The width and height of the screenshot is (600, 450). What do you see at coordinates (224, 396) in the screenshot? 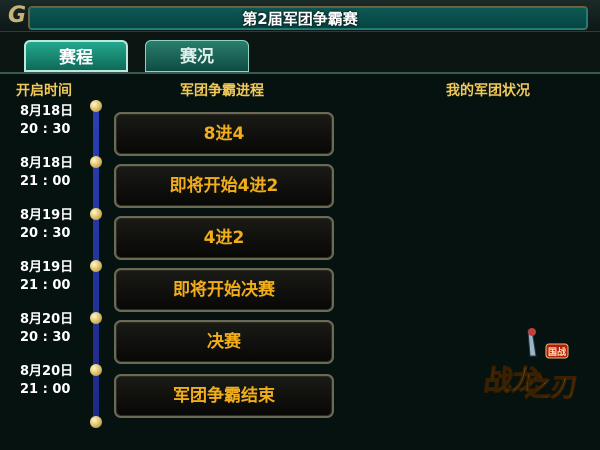
I see `stage-button: 军团争霸结束` at bounding box center [224, 396].